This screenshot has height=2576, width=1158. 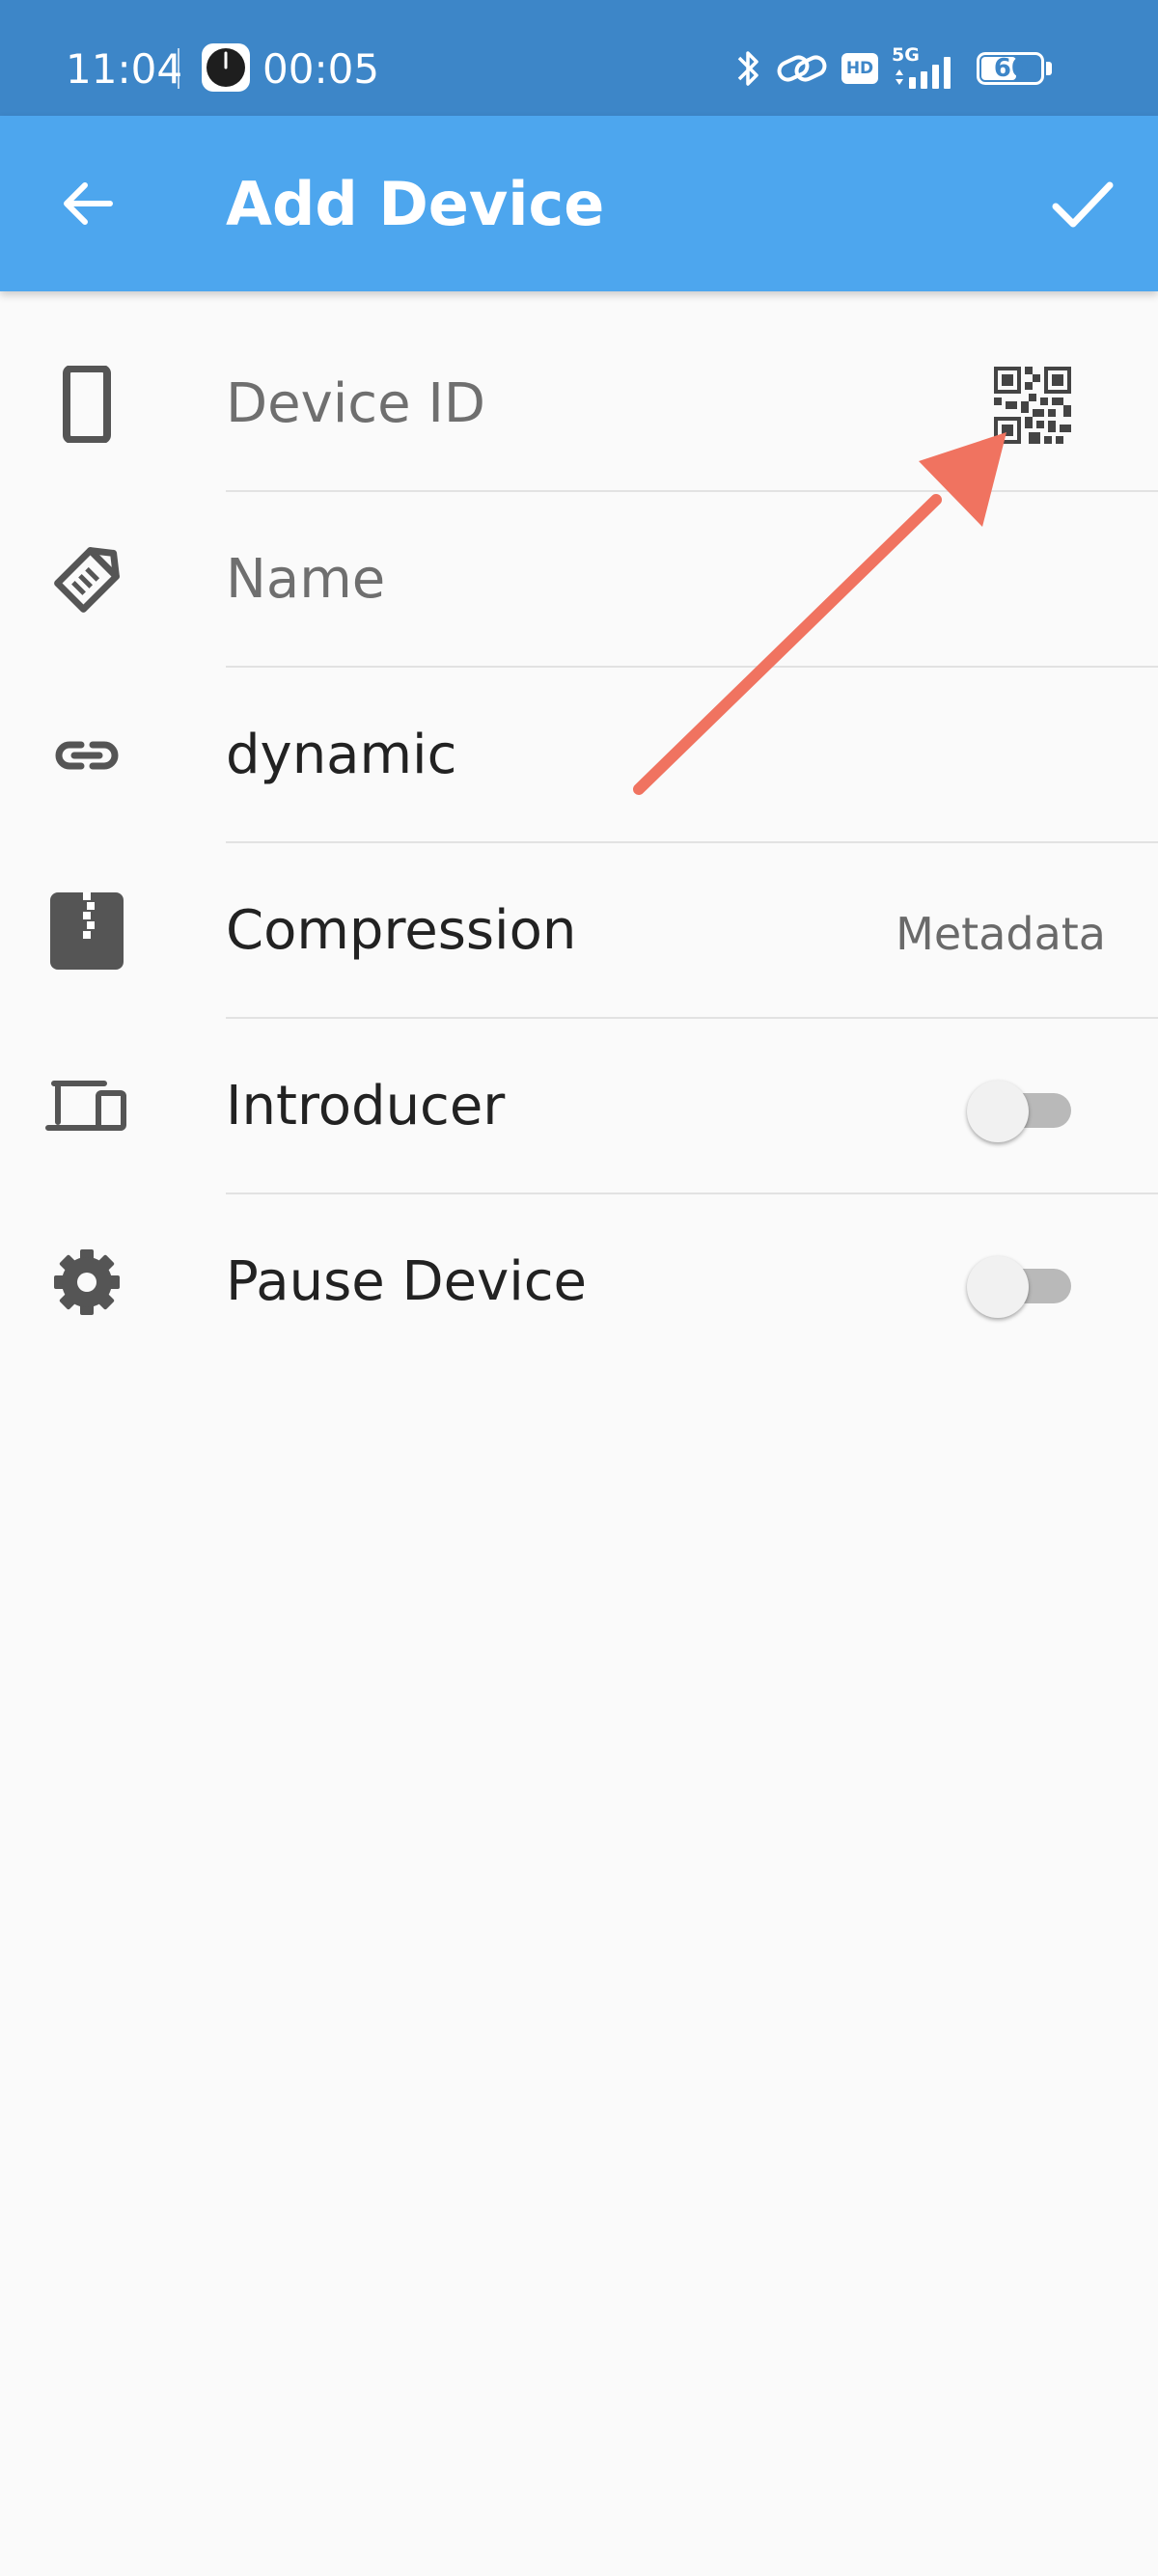 I want to click on status-timer: 00:05, so click(x=321, y=69).